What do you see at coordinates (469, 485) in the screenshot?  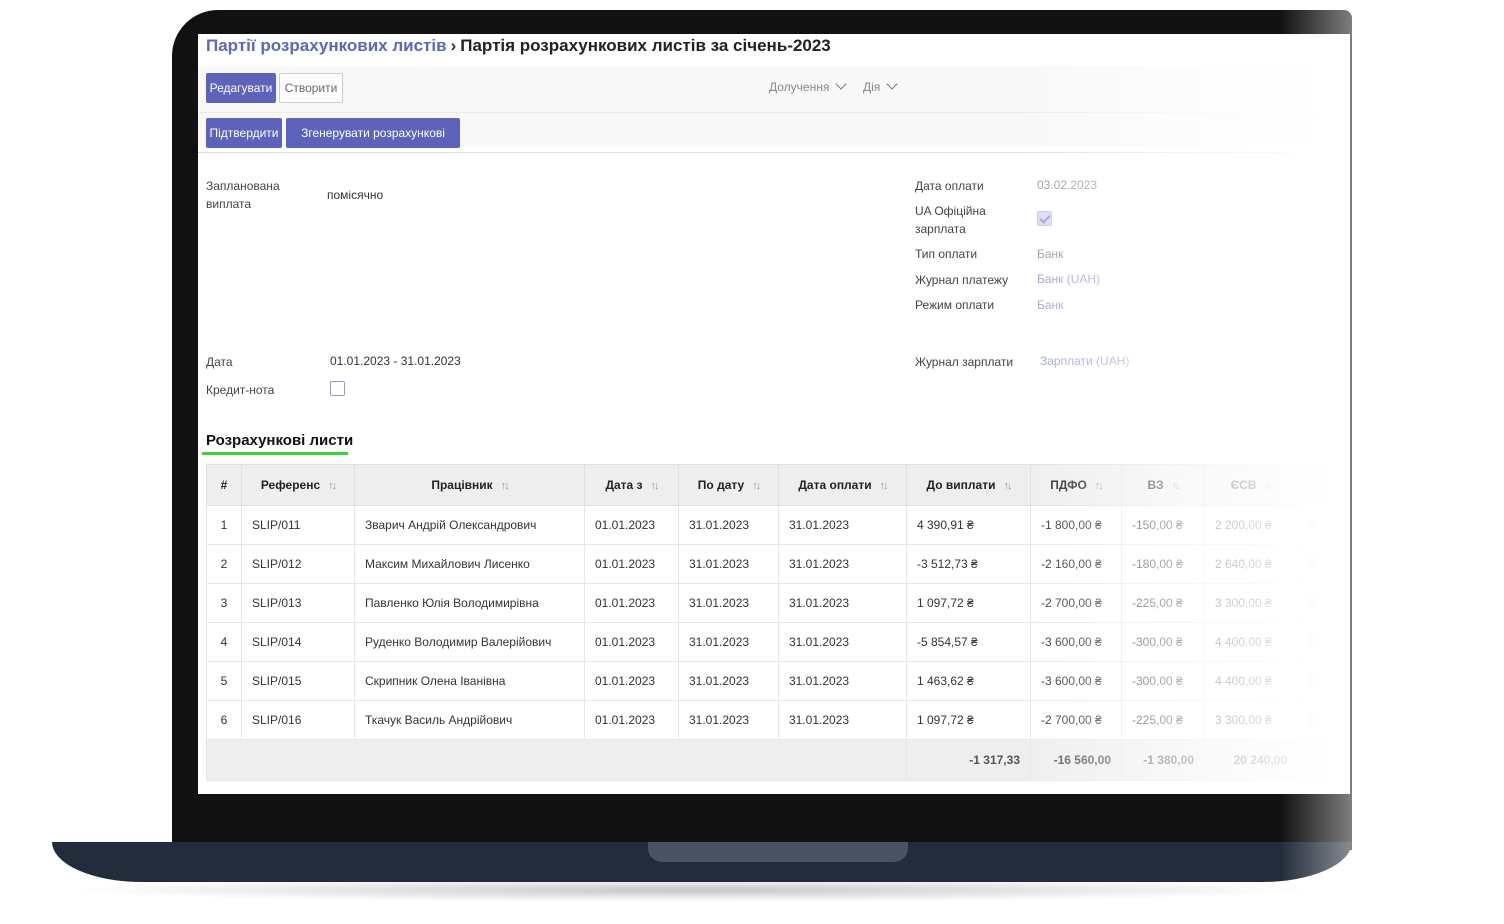 I see `col-header-employee: Працівник ↑↓` at bounding box center [469, 485].